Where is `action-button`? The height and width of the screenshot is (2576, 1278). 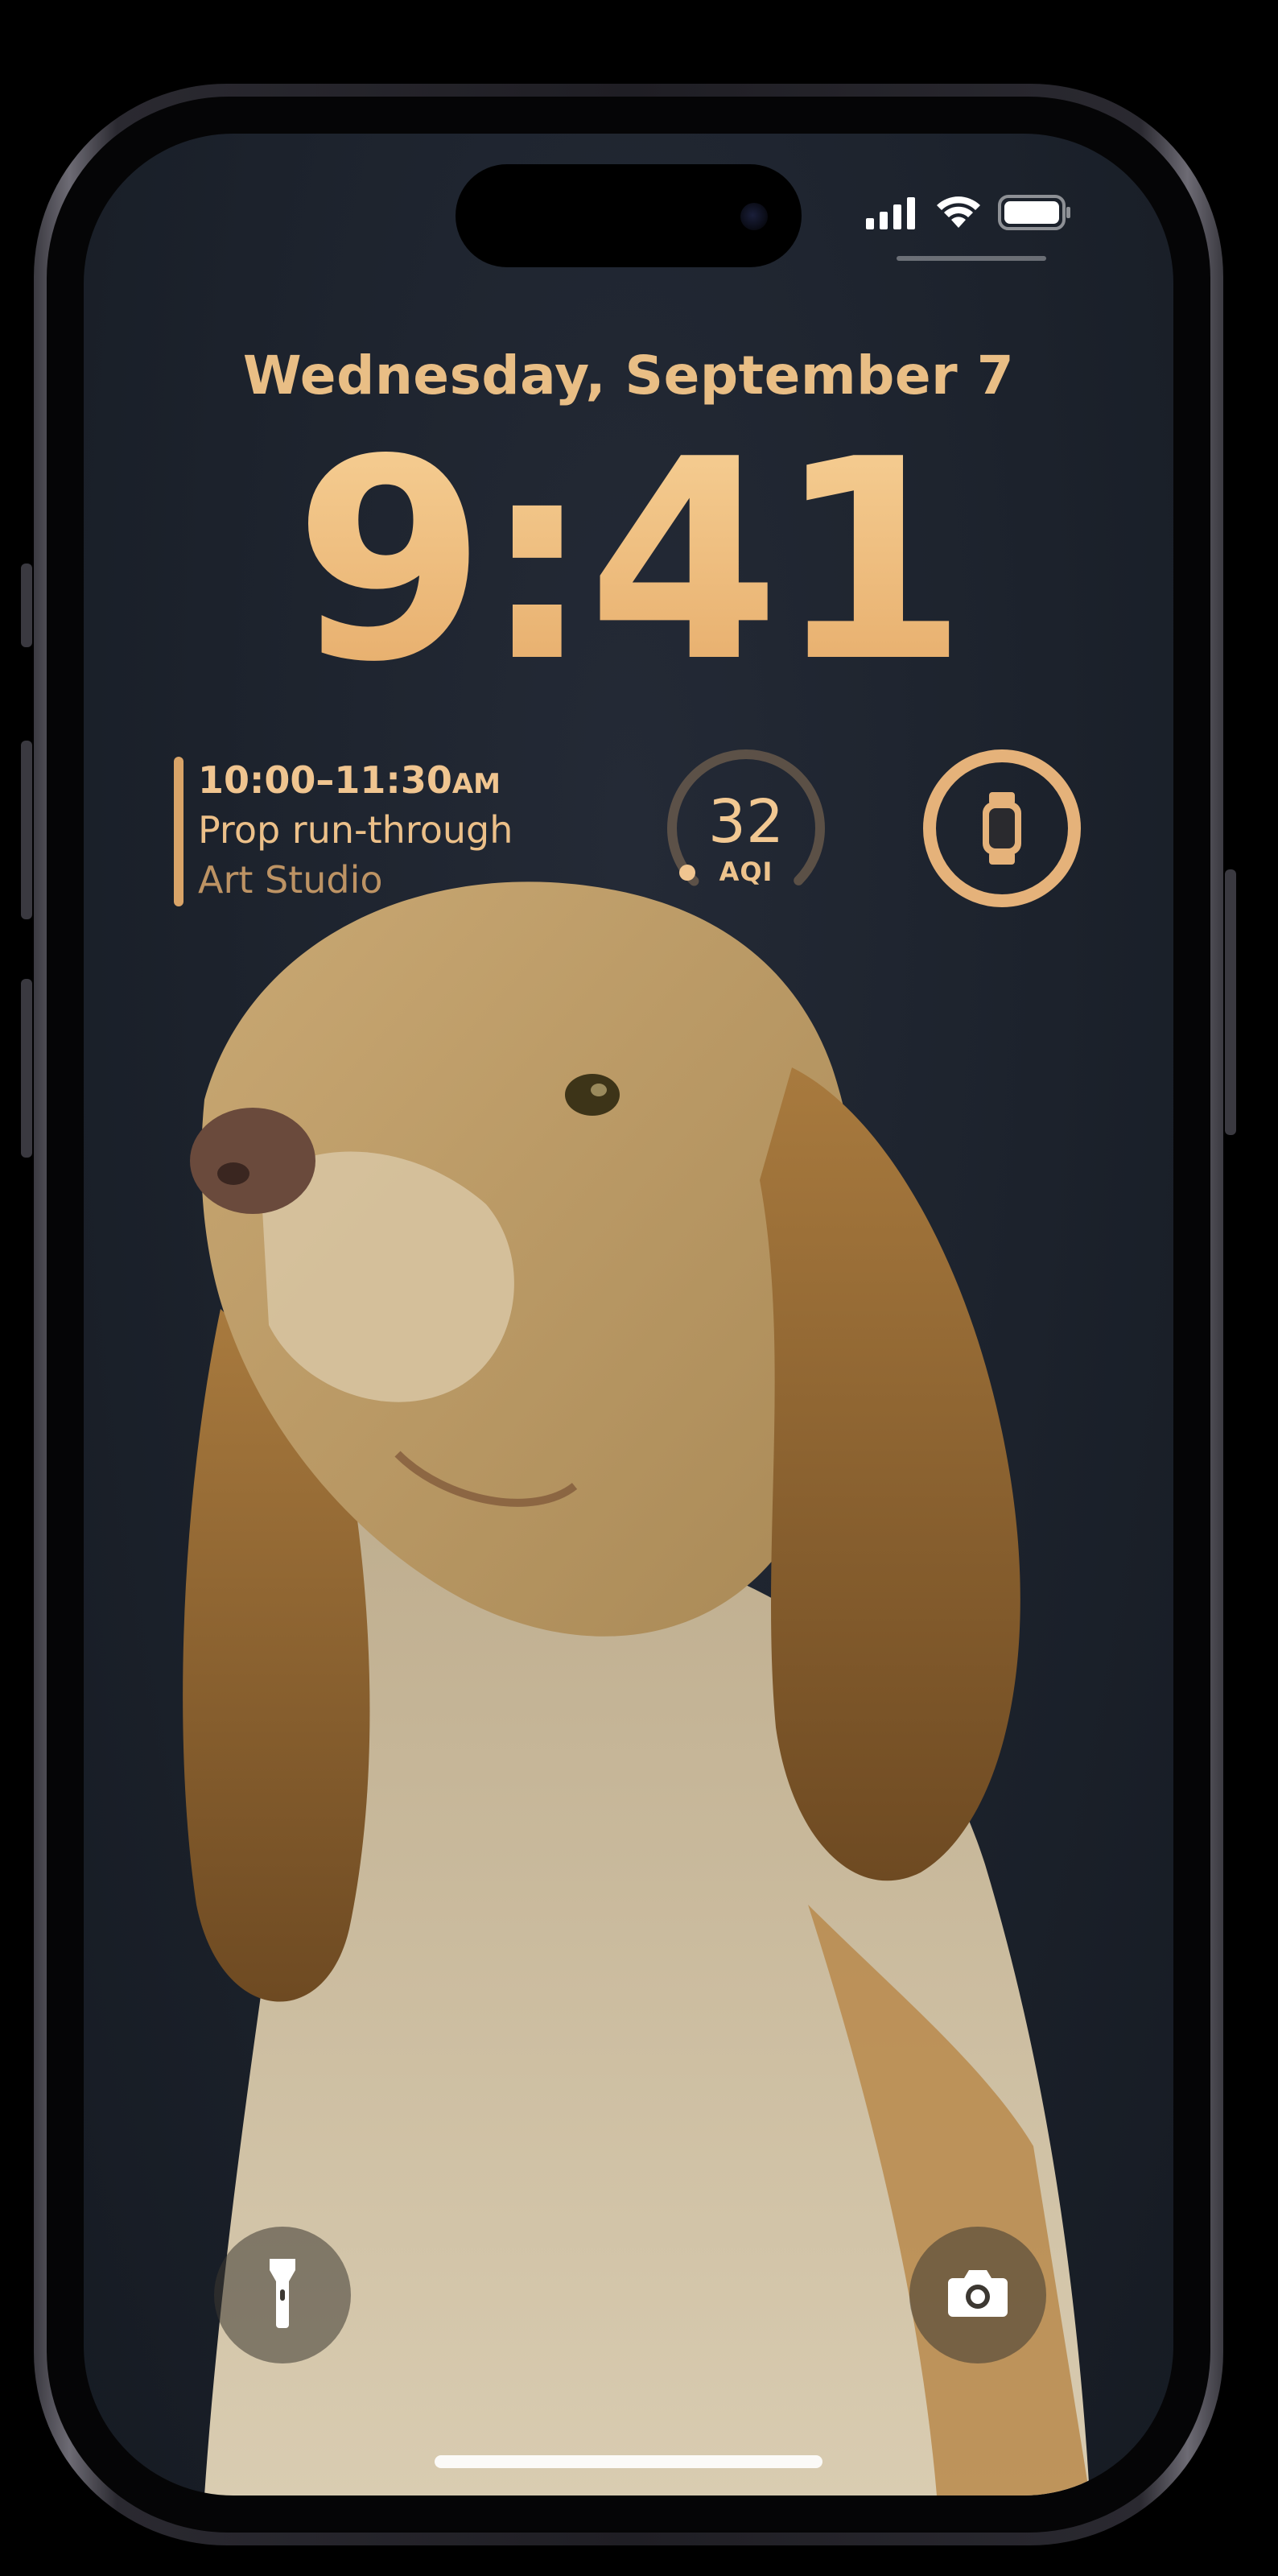 action-button is located at coordinates (26, 605).